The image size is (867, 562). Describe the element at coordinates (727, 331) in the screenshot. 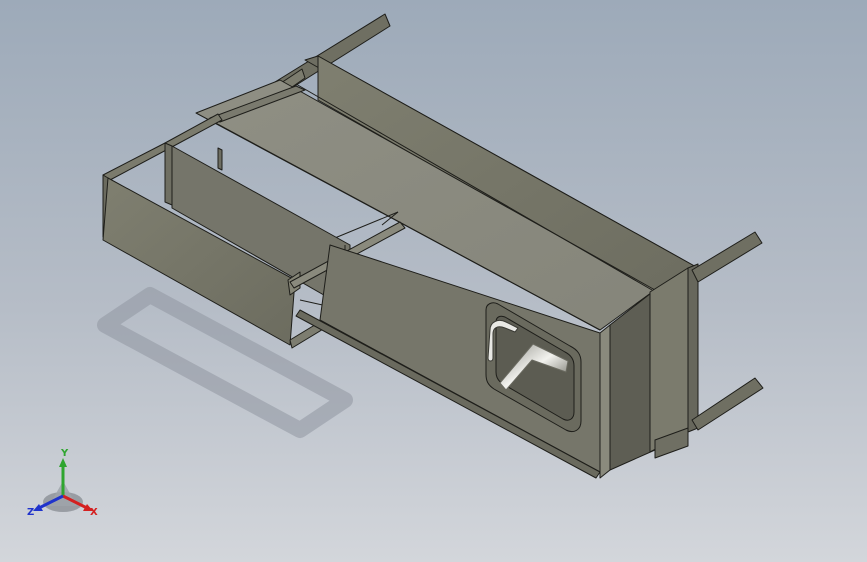

I see `right-rails` at that location.